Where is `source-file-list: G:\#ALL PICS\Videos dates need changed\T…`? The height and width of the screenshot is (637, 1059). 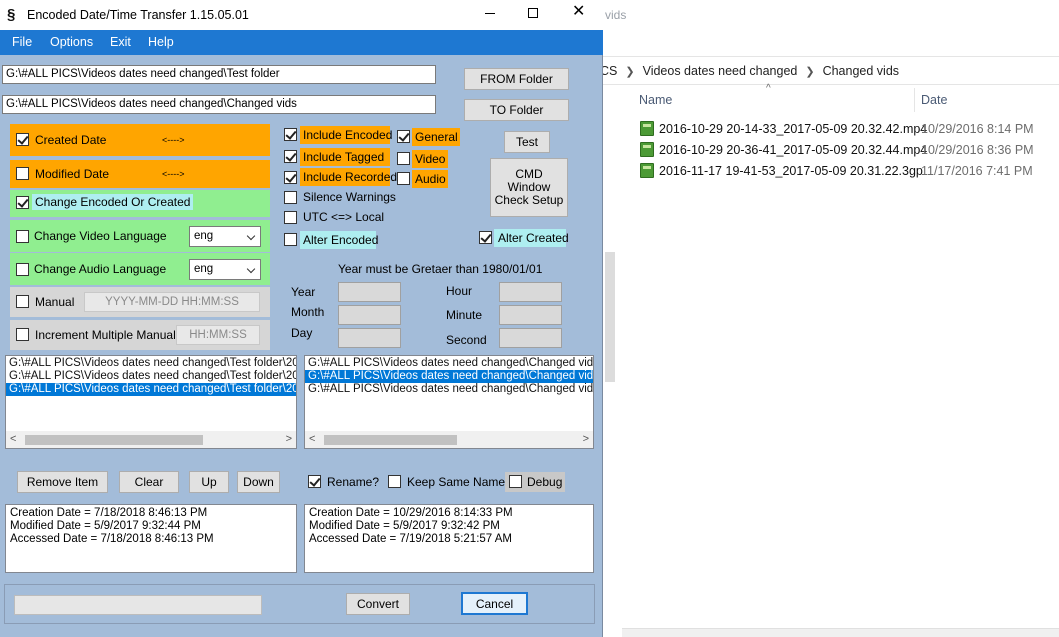
source-file-list: G:\#ALL PICS\Videos dates need changed\T… is located at coordinates (151, 402).